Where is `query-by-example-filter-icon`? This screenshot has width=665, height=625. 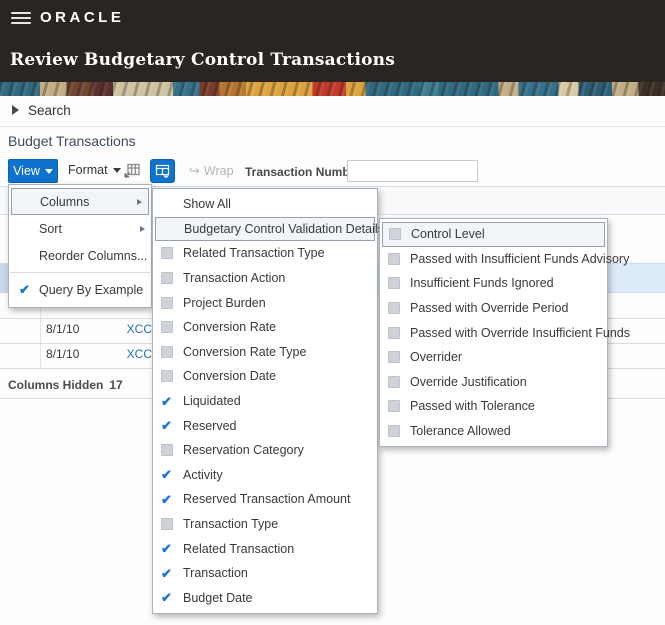
query-by-example-filter-icon is located at coordinates (162, 171).